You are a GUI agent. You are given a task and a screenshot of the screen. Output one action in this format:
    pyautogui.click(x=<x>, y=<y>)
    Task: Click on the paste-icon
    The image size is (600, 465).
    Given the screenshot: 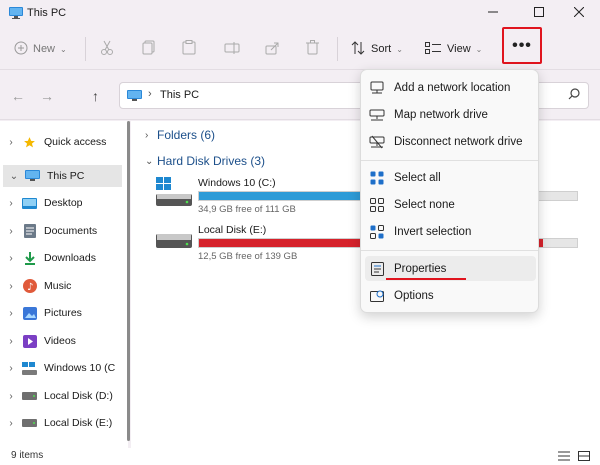 What is the action you would take?
    pyautogui.click(x=189, y=49)
    